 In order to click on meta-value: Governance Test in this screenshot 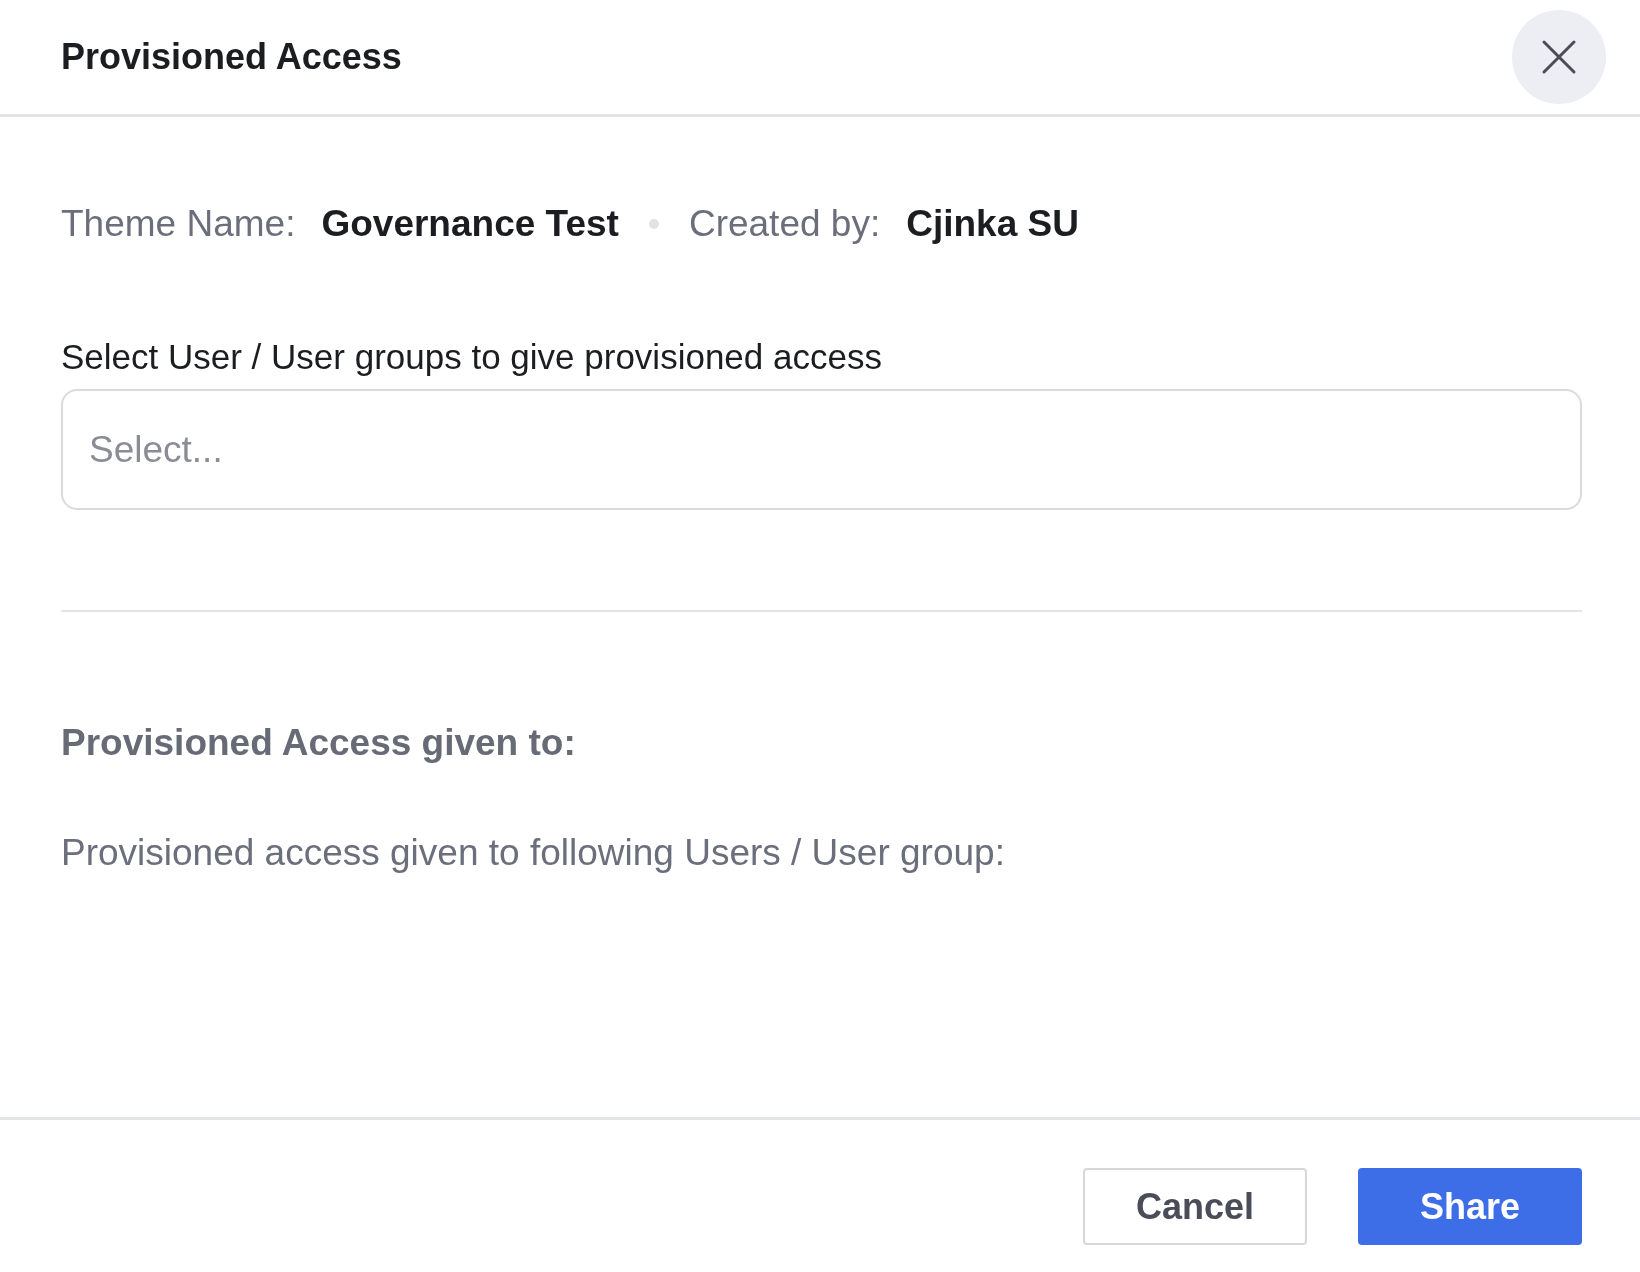, I will do `click(470, 224)`.